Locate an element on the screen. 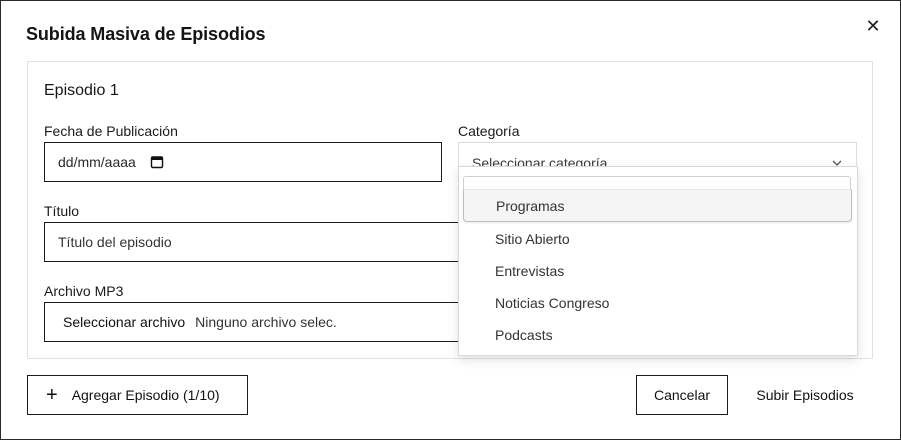  file-status: Ninguno archivo selec. is located at coordinates (266, 322).